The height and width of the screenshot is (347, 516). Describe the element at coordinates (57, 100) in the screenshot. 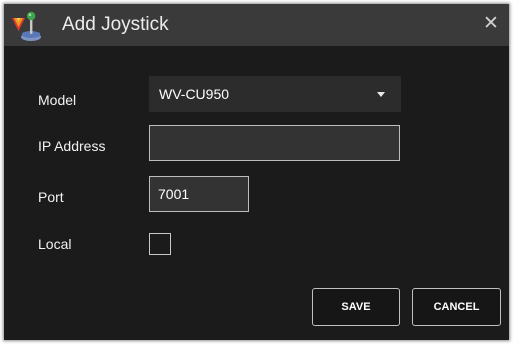

I see `model-label: Model` at that location.